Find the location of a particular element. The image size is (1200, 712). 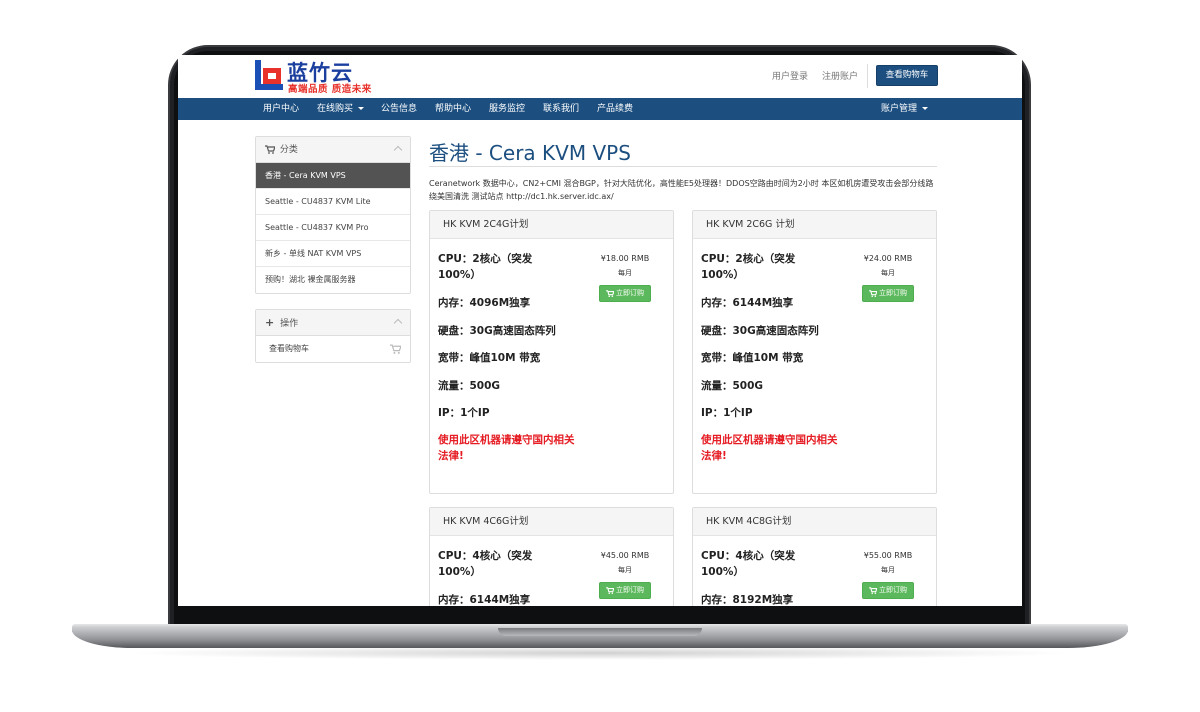

site-header: 蓝竹云 高端品质 质造未来 用户登录 注册账户 查看购物车 is located at coordinates (600, 76).